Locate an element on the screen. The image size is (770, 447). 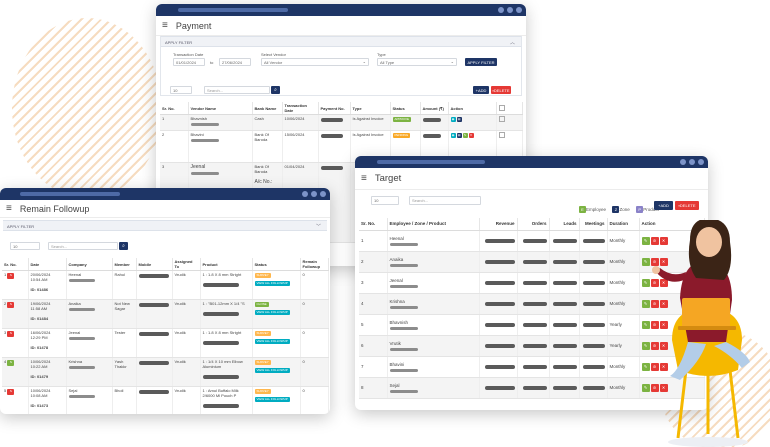
delete-icon: ✕ is located at coordinates (471, 135).